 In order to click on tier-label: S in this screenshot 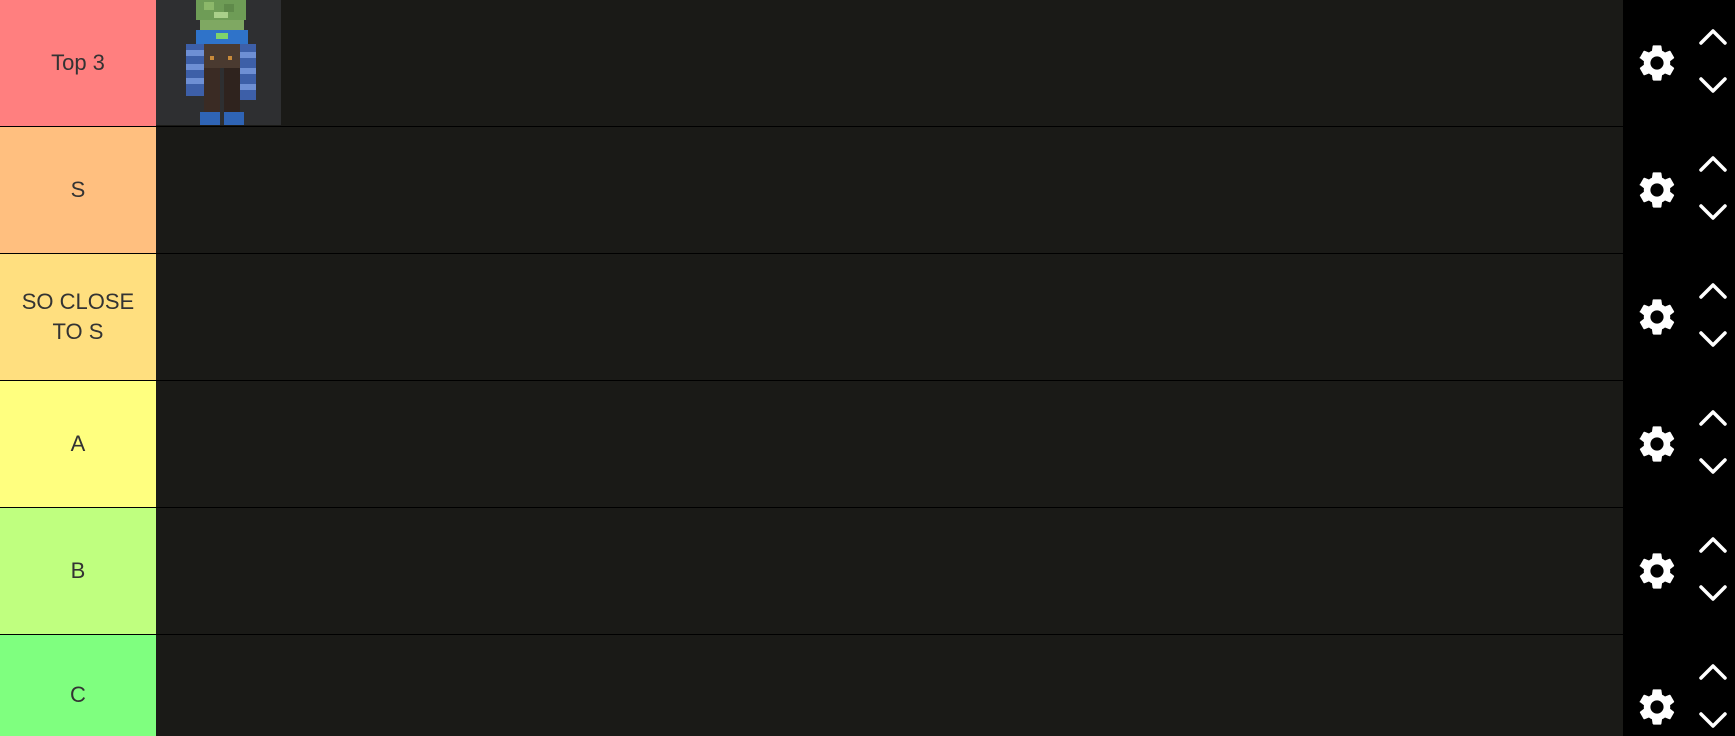, I will do `click(78, 190)`.